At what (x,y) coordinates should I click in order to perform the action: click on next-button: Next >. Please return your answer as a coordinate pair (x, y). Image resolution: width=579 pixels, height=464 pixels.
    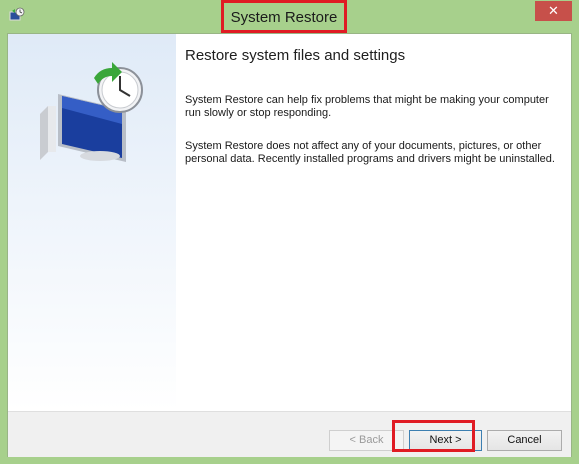
    Looking at the image, I should click on (445, 440).